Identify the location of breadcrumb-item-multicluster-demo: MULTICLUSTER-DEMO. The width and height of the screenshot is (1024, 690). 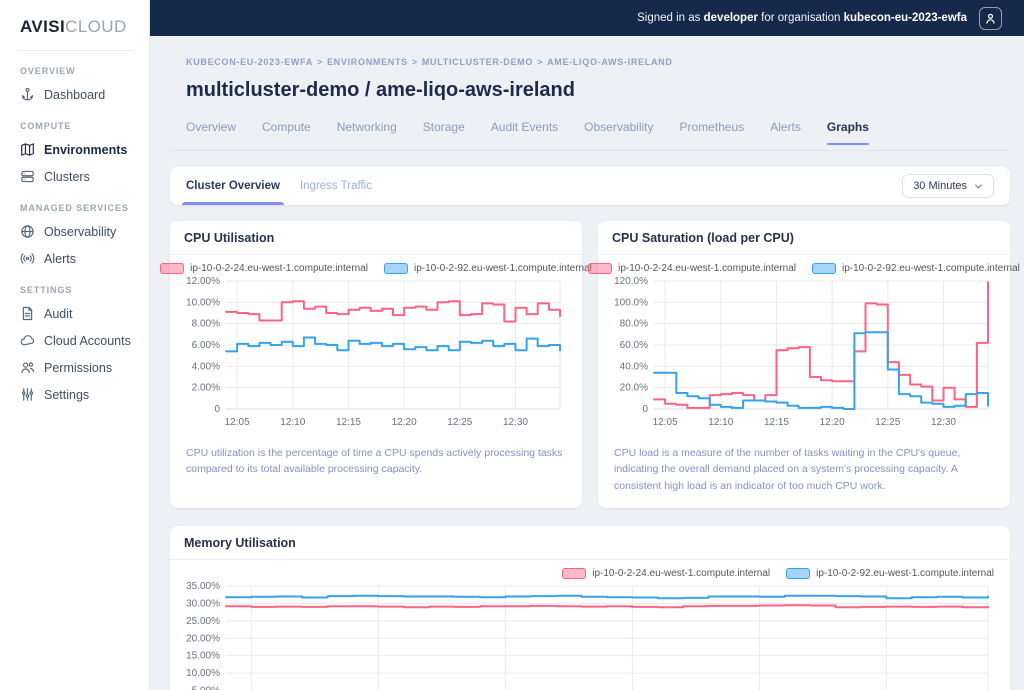
(477, 62).